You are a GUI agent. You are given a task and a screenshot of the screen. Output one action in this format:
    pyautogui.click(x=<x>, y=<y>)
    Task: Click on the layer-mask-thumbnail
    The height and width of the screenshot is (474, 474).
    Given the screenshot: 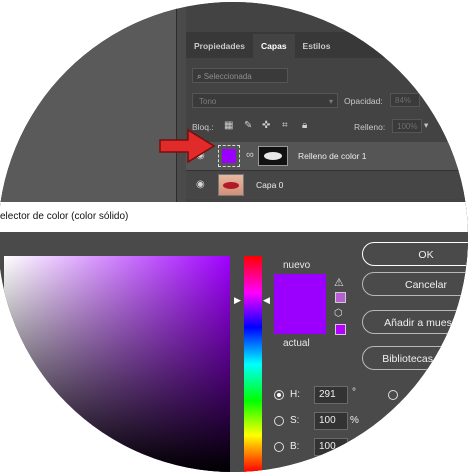 What is the action you would take?
    pyautogui.click(x=273, y=156)
    